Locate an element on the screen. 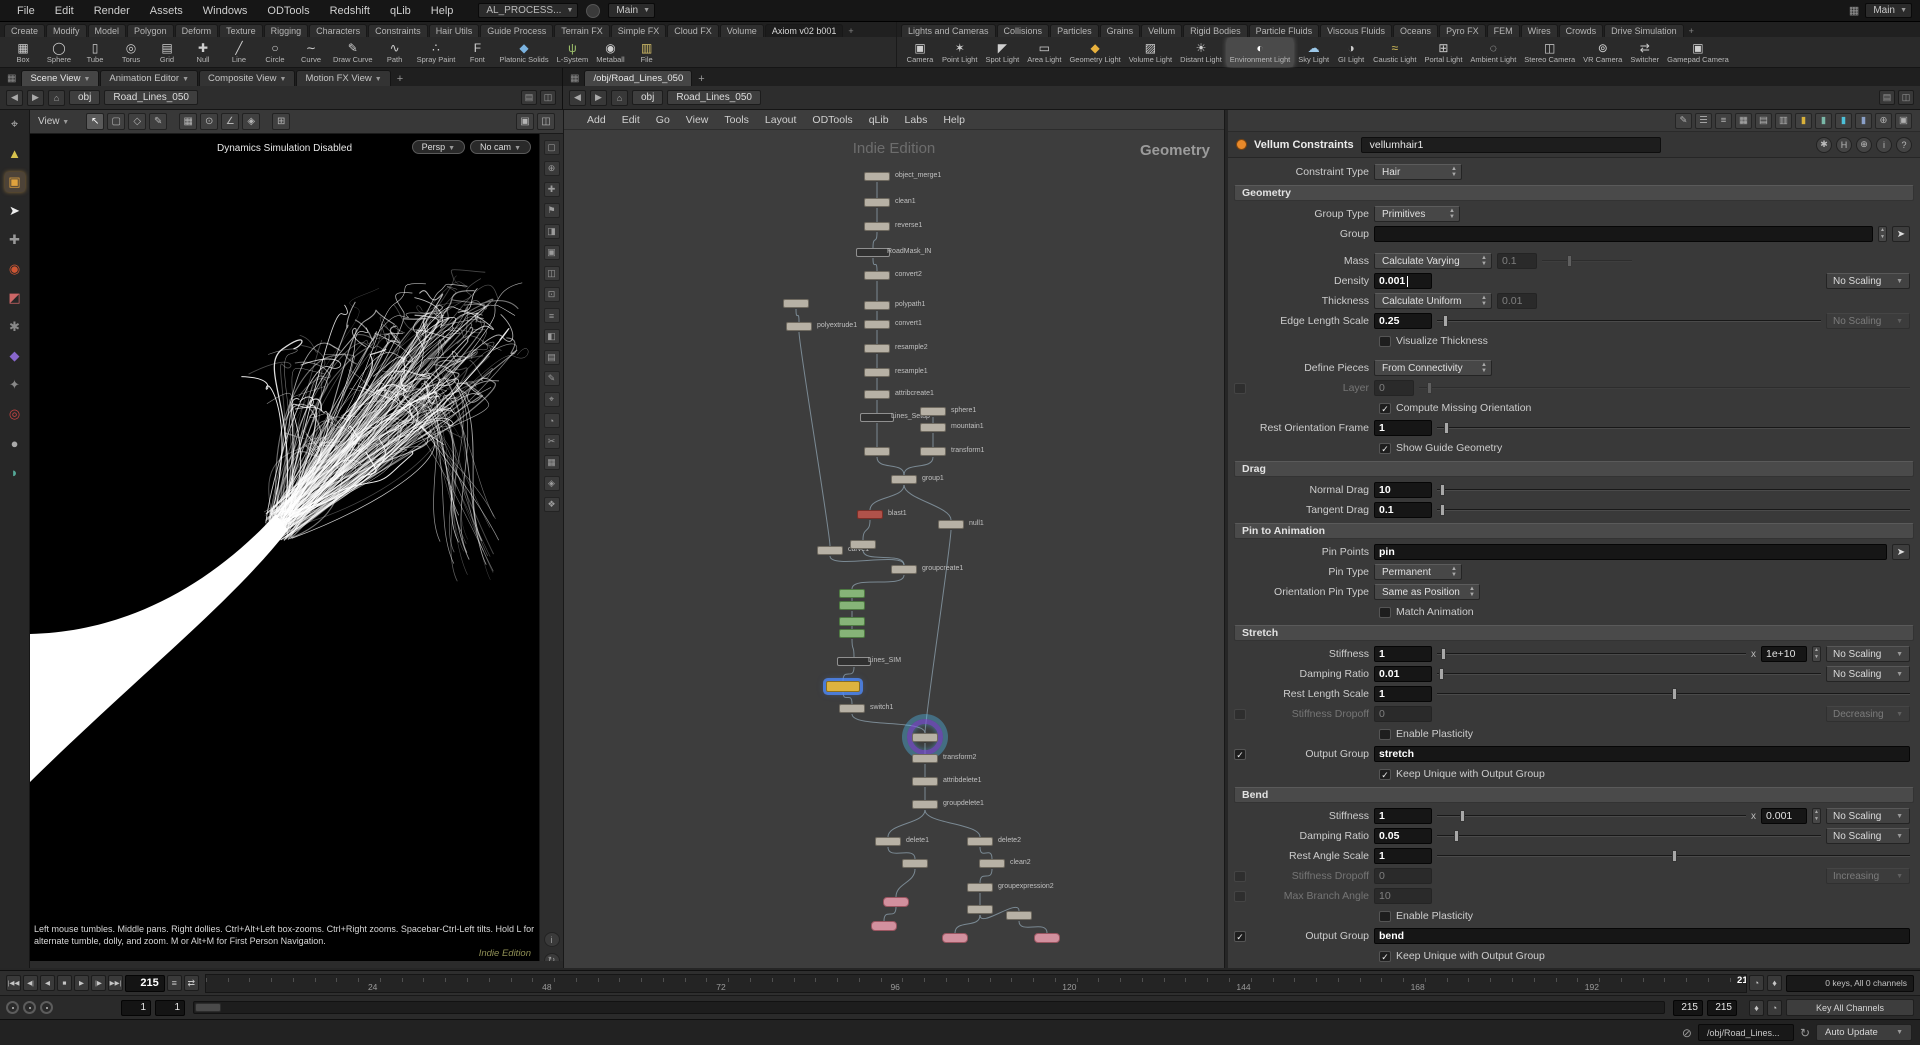 This screenshot has height=1045, width=1920. new-pane-tab-button: + is located at coordinates (400, 79).